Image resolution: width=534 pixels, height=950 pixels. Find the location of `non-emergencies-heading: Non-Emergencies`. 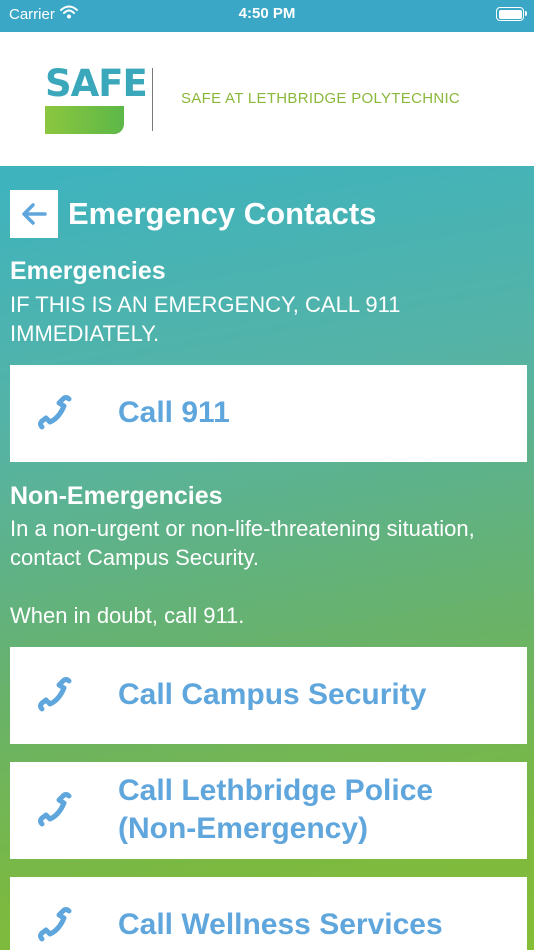

non-emergencies-heading: Non-Emergencies is located at coordinates (116, 496).